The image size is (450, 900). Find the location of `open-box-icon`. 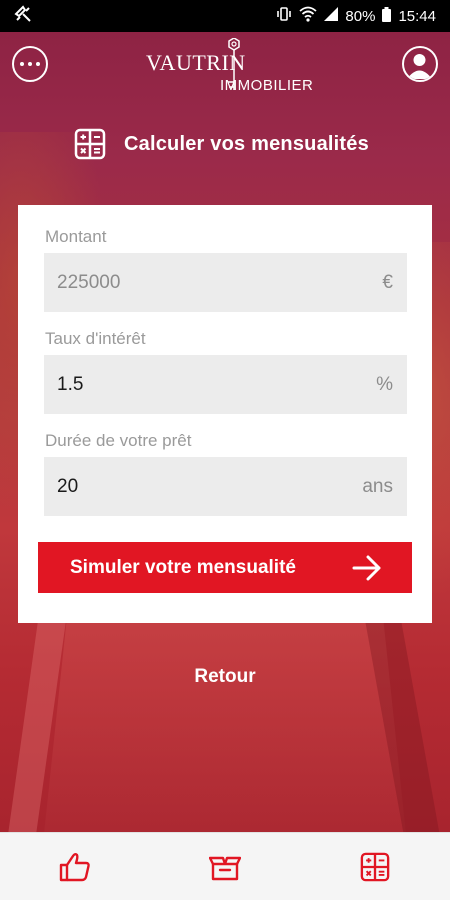

open-box-icon is located at coordinates (225, 868).